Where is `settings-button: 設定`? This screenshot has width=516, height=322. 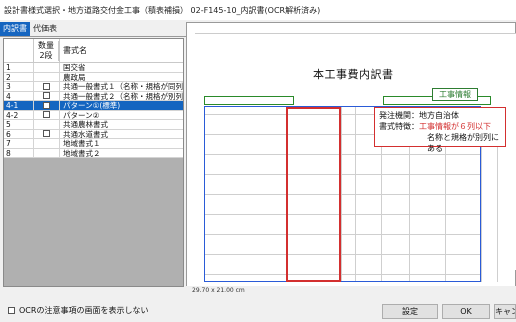
settings-button: 設定 is located at coordinates (410, 311).